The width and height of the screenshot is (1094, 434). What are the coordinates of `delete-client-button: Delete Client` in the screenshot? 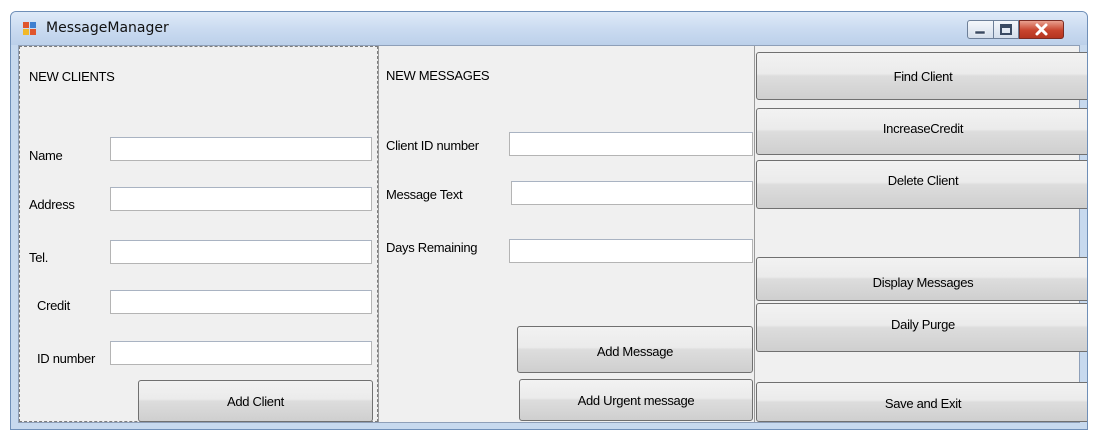 It's located at (921, 184).